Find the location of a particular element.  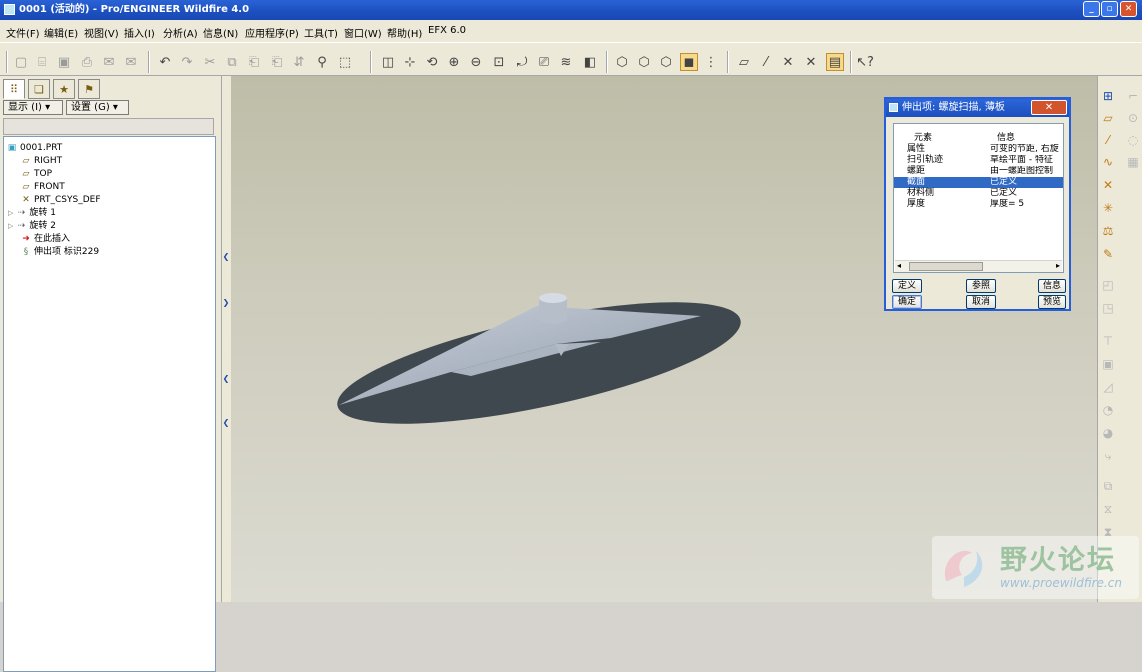

menu-window: 窗口(W) is located at coordinates (363, 32).